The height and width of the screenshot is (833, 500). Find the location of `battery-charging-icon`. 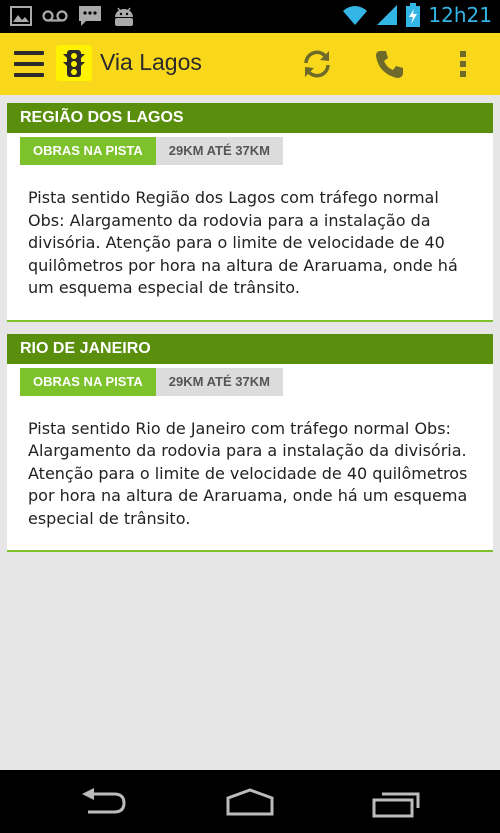

battery-charging-icon is located at coordinates (413, 15).